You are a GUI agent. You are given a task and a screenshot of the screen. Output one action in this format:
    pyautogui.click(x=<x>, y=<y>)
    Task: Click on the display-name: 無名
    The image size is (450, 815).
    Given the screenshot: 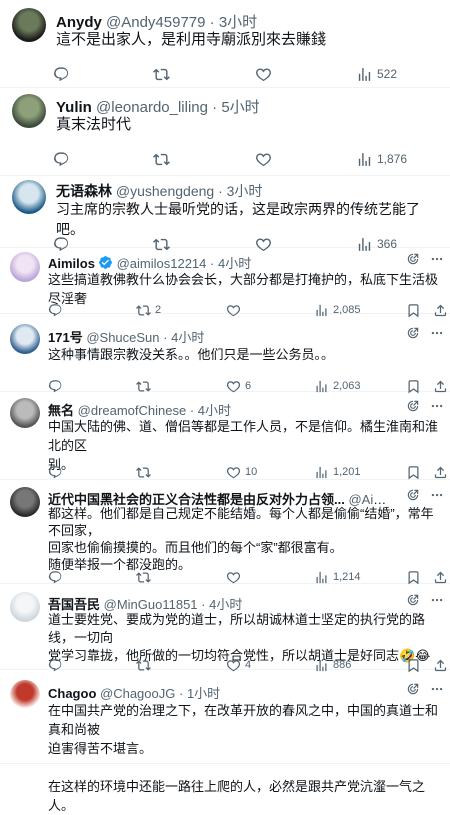 What is the action you would take?
    pyautogui.click(x=61, y=410)
    